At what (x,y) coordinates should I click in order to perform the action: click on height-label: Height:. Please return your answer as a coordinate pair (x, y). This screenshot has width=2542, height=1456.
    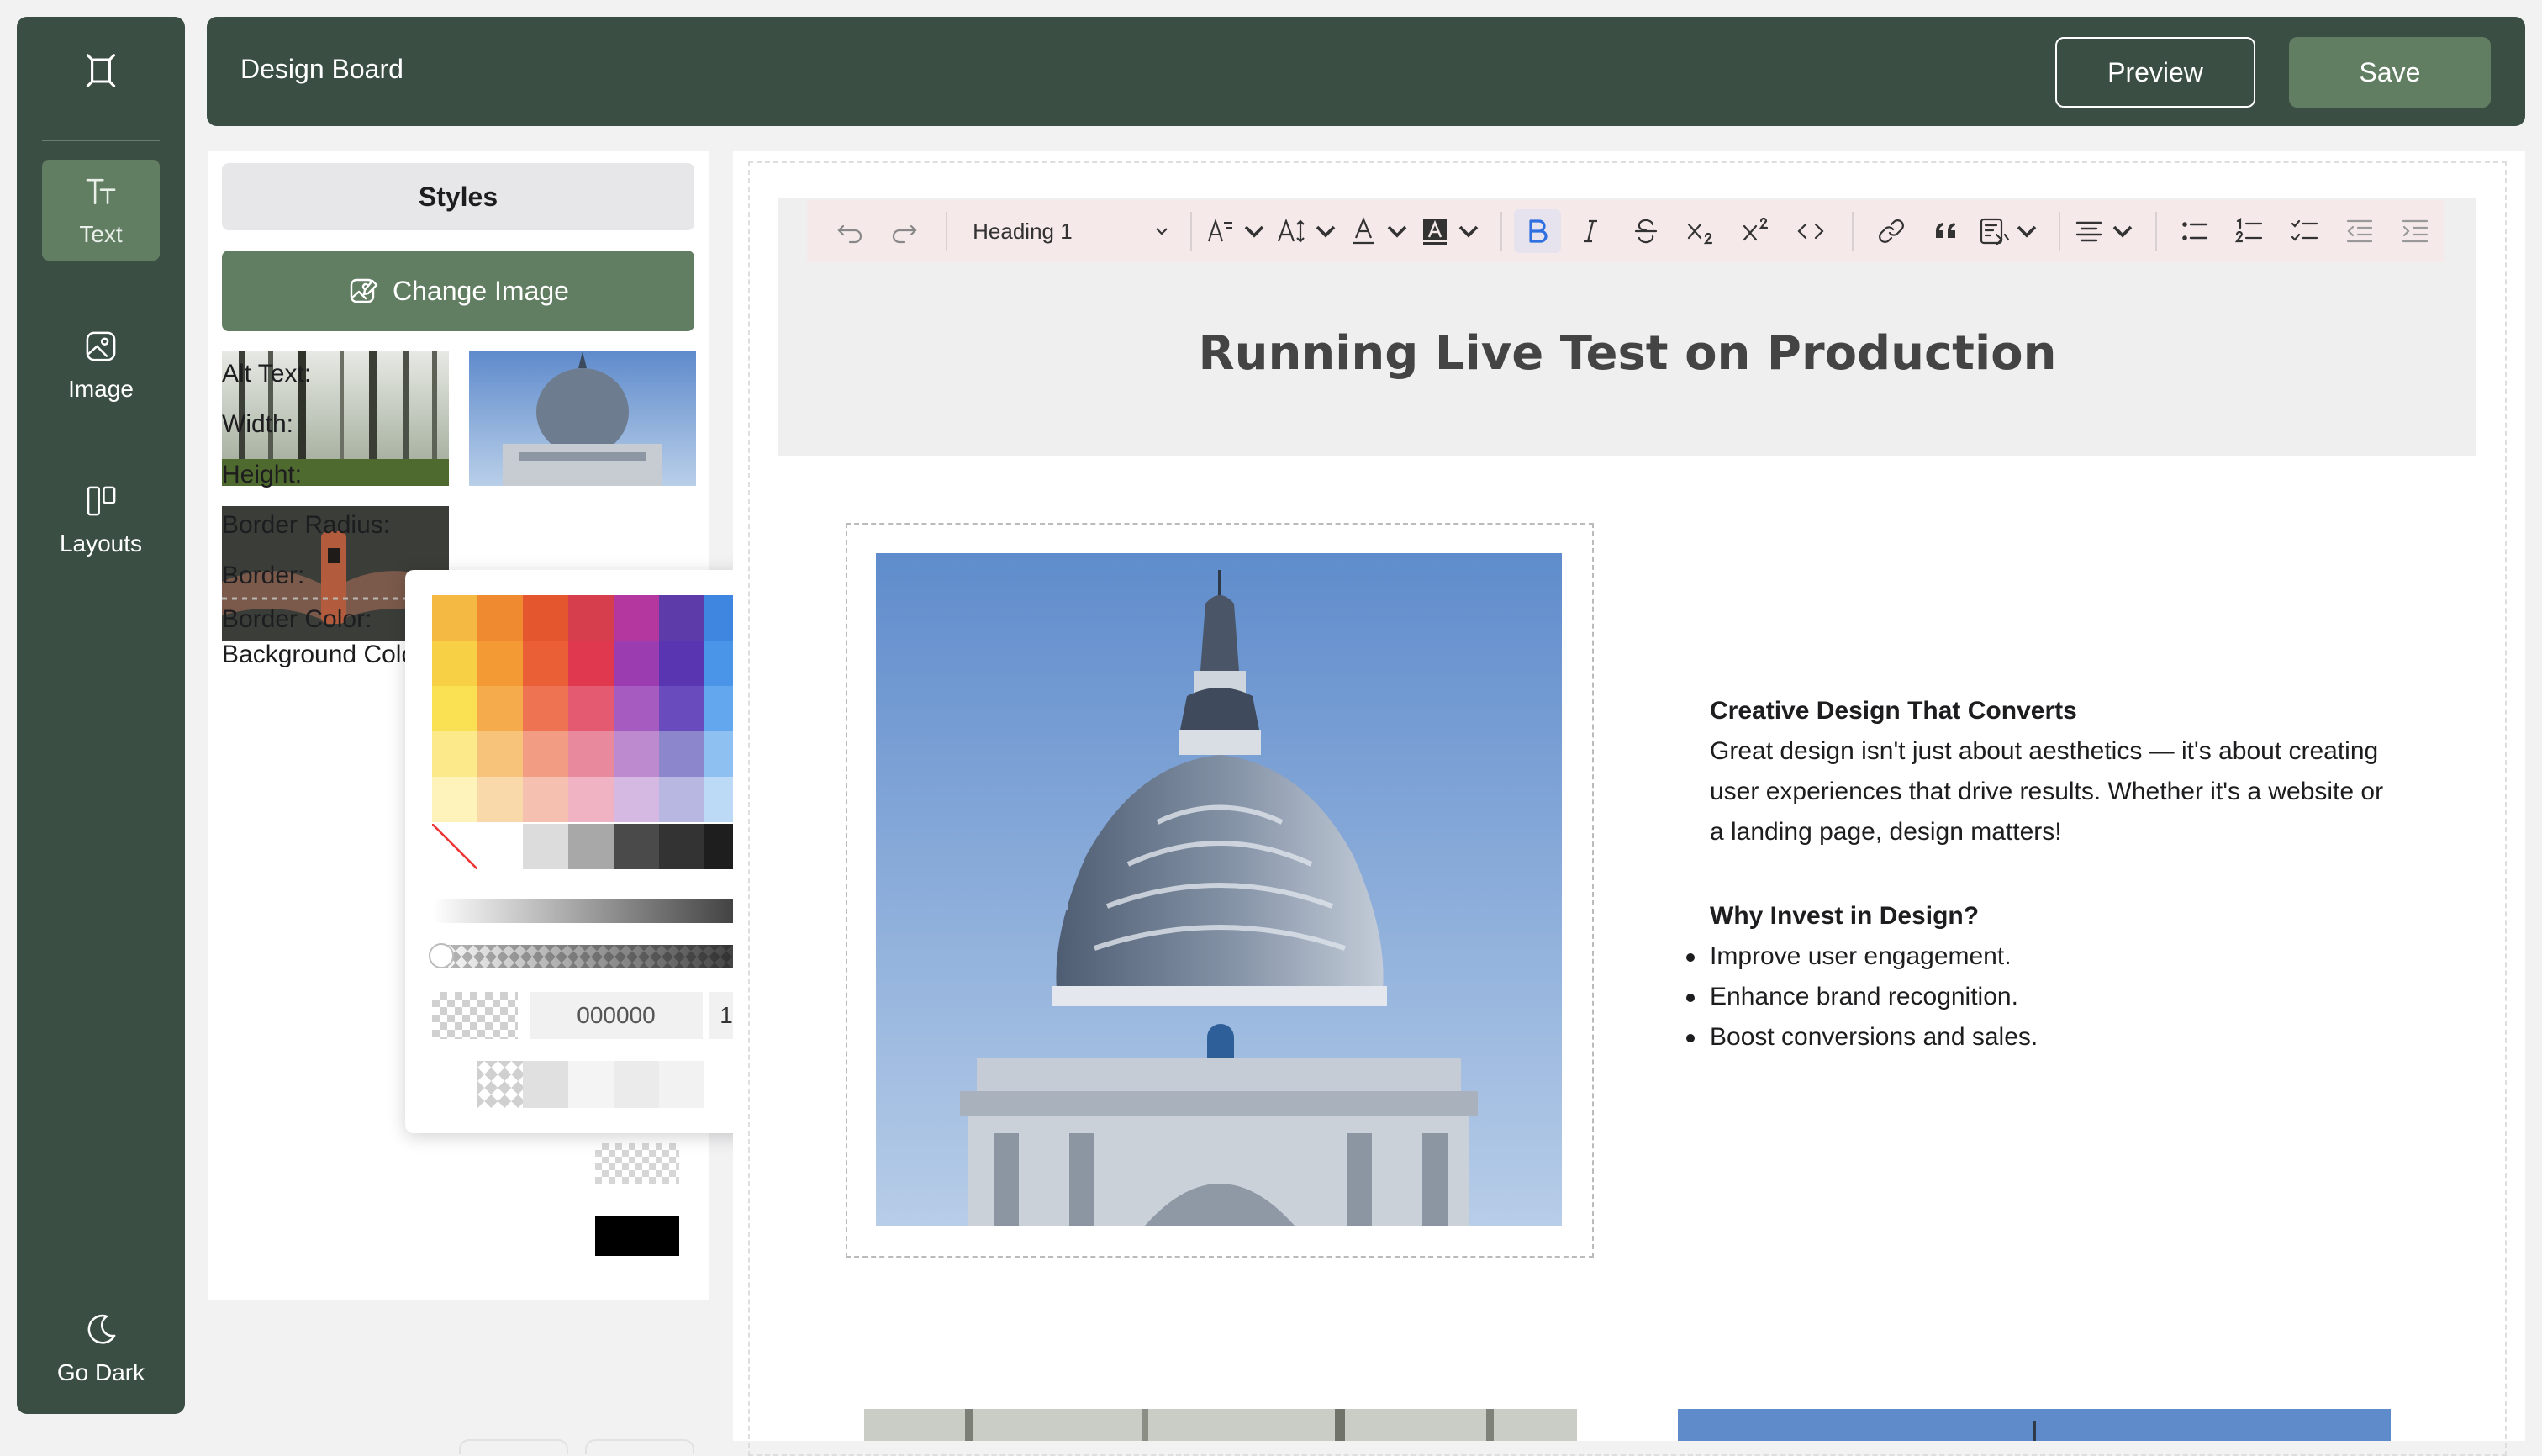
    Looking at the image, I should click on (262, 474).